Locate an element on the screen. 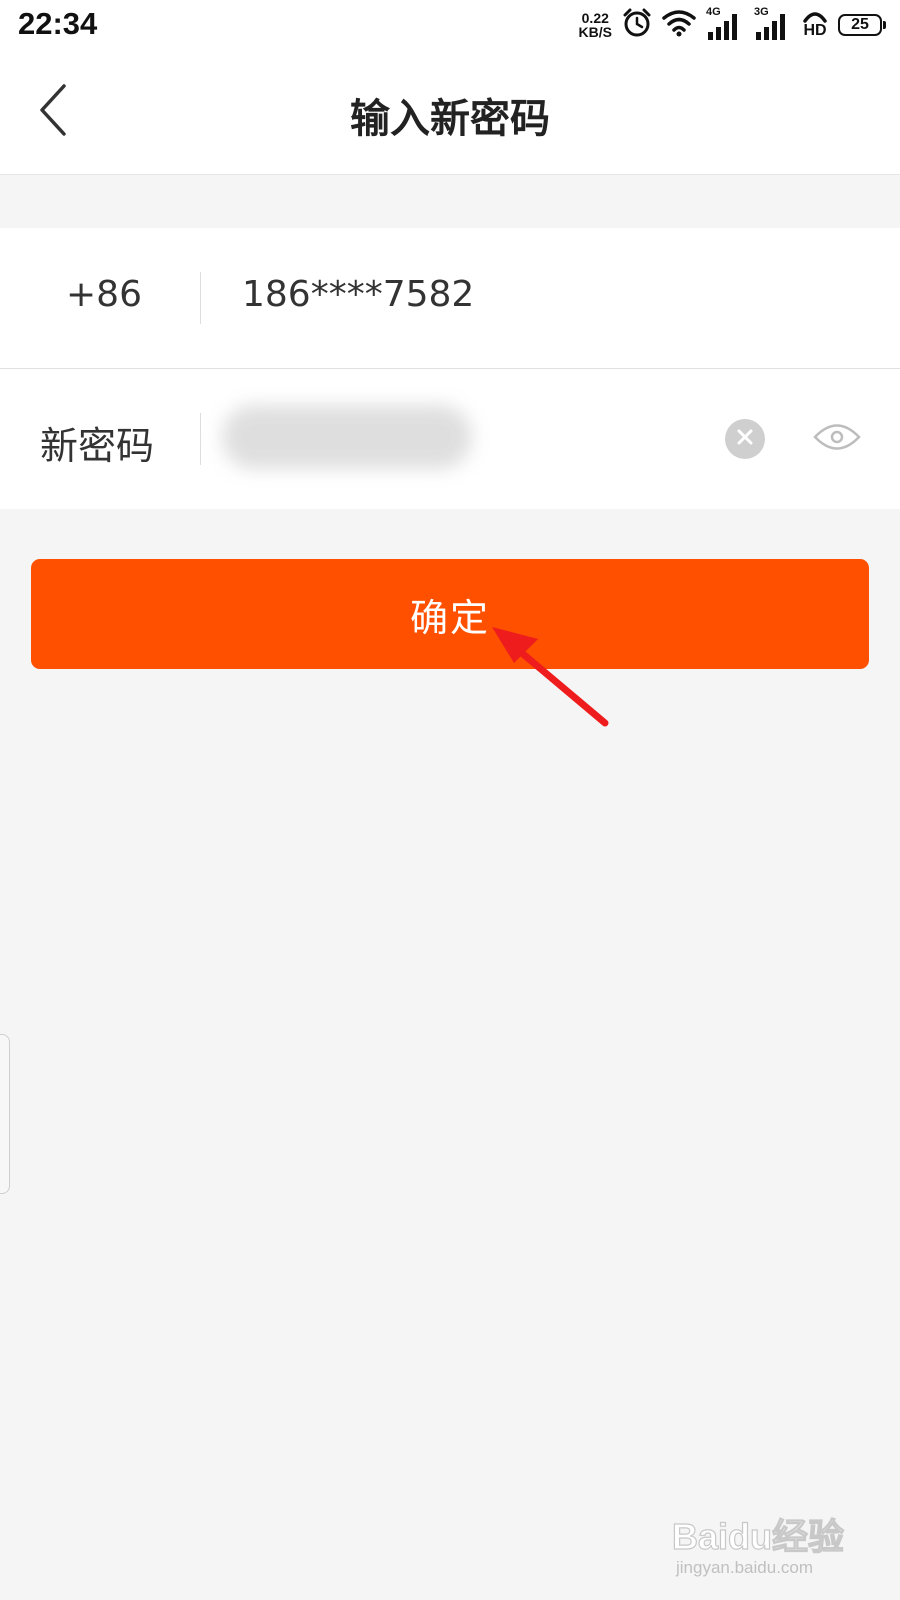 Image resolution: width=900 pixels, height=1600 pixels. toggle-visibility-button is located at coordinates (837, 439).